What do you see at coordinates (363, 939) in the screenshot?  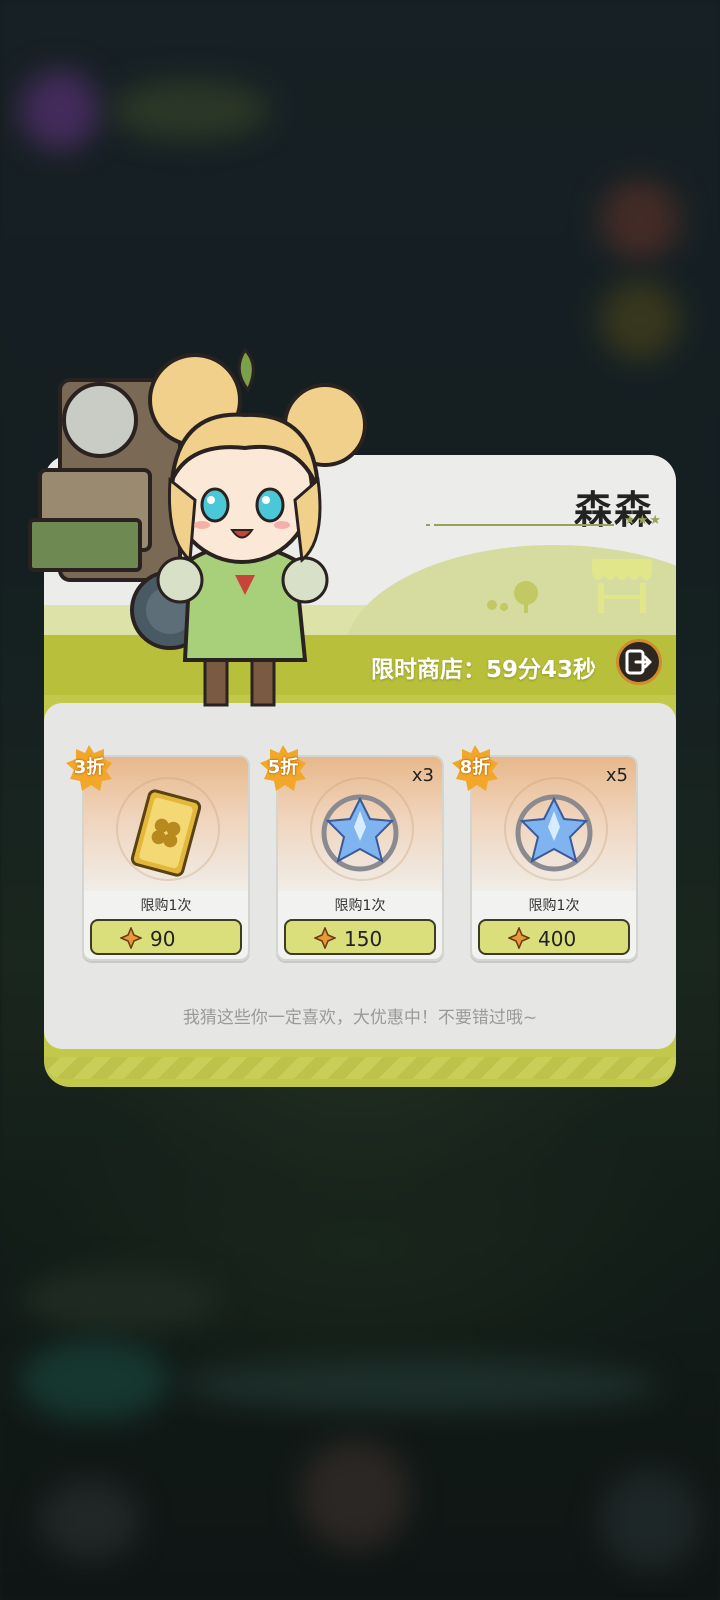 I see `item-price: 150` at bounding box center [363, 939].